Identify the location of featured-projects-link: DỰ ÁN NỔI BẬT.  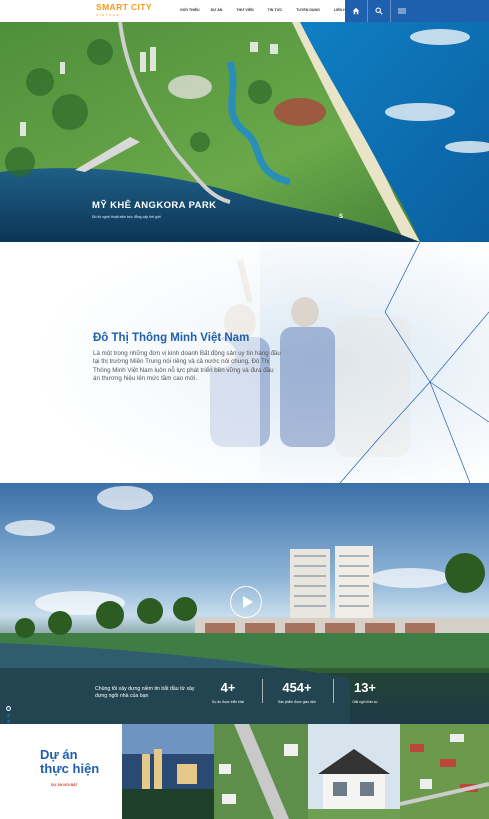
(64, 785).